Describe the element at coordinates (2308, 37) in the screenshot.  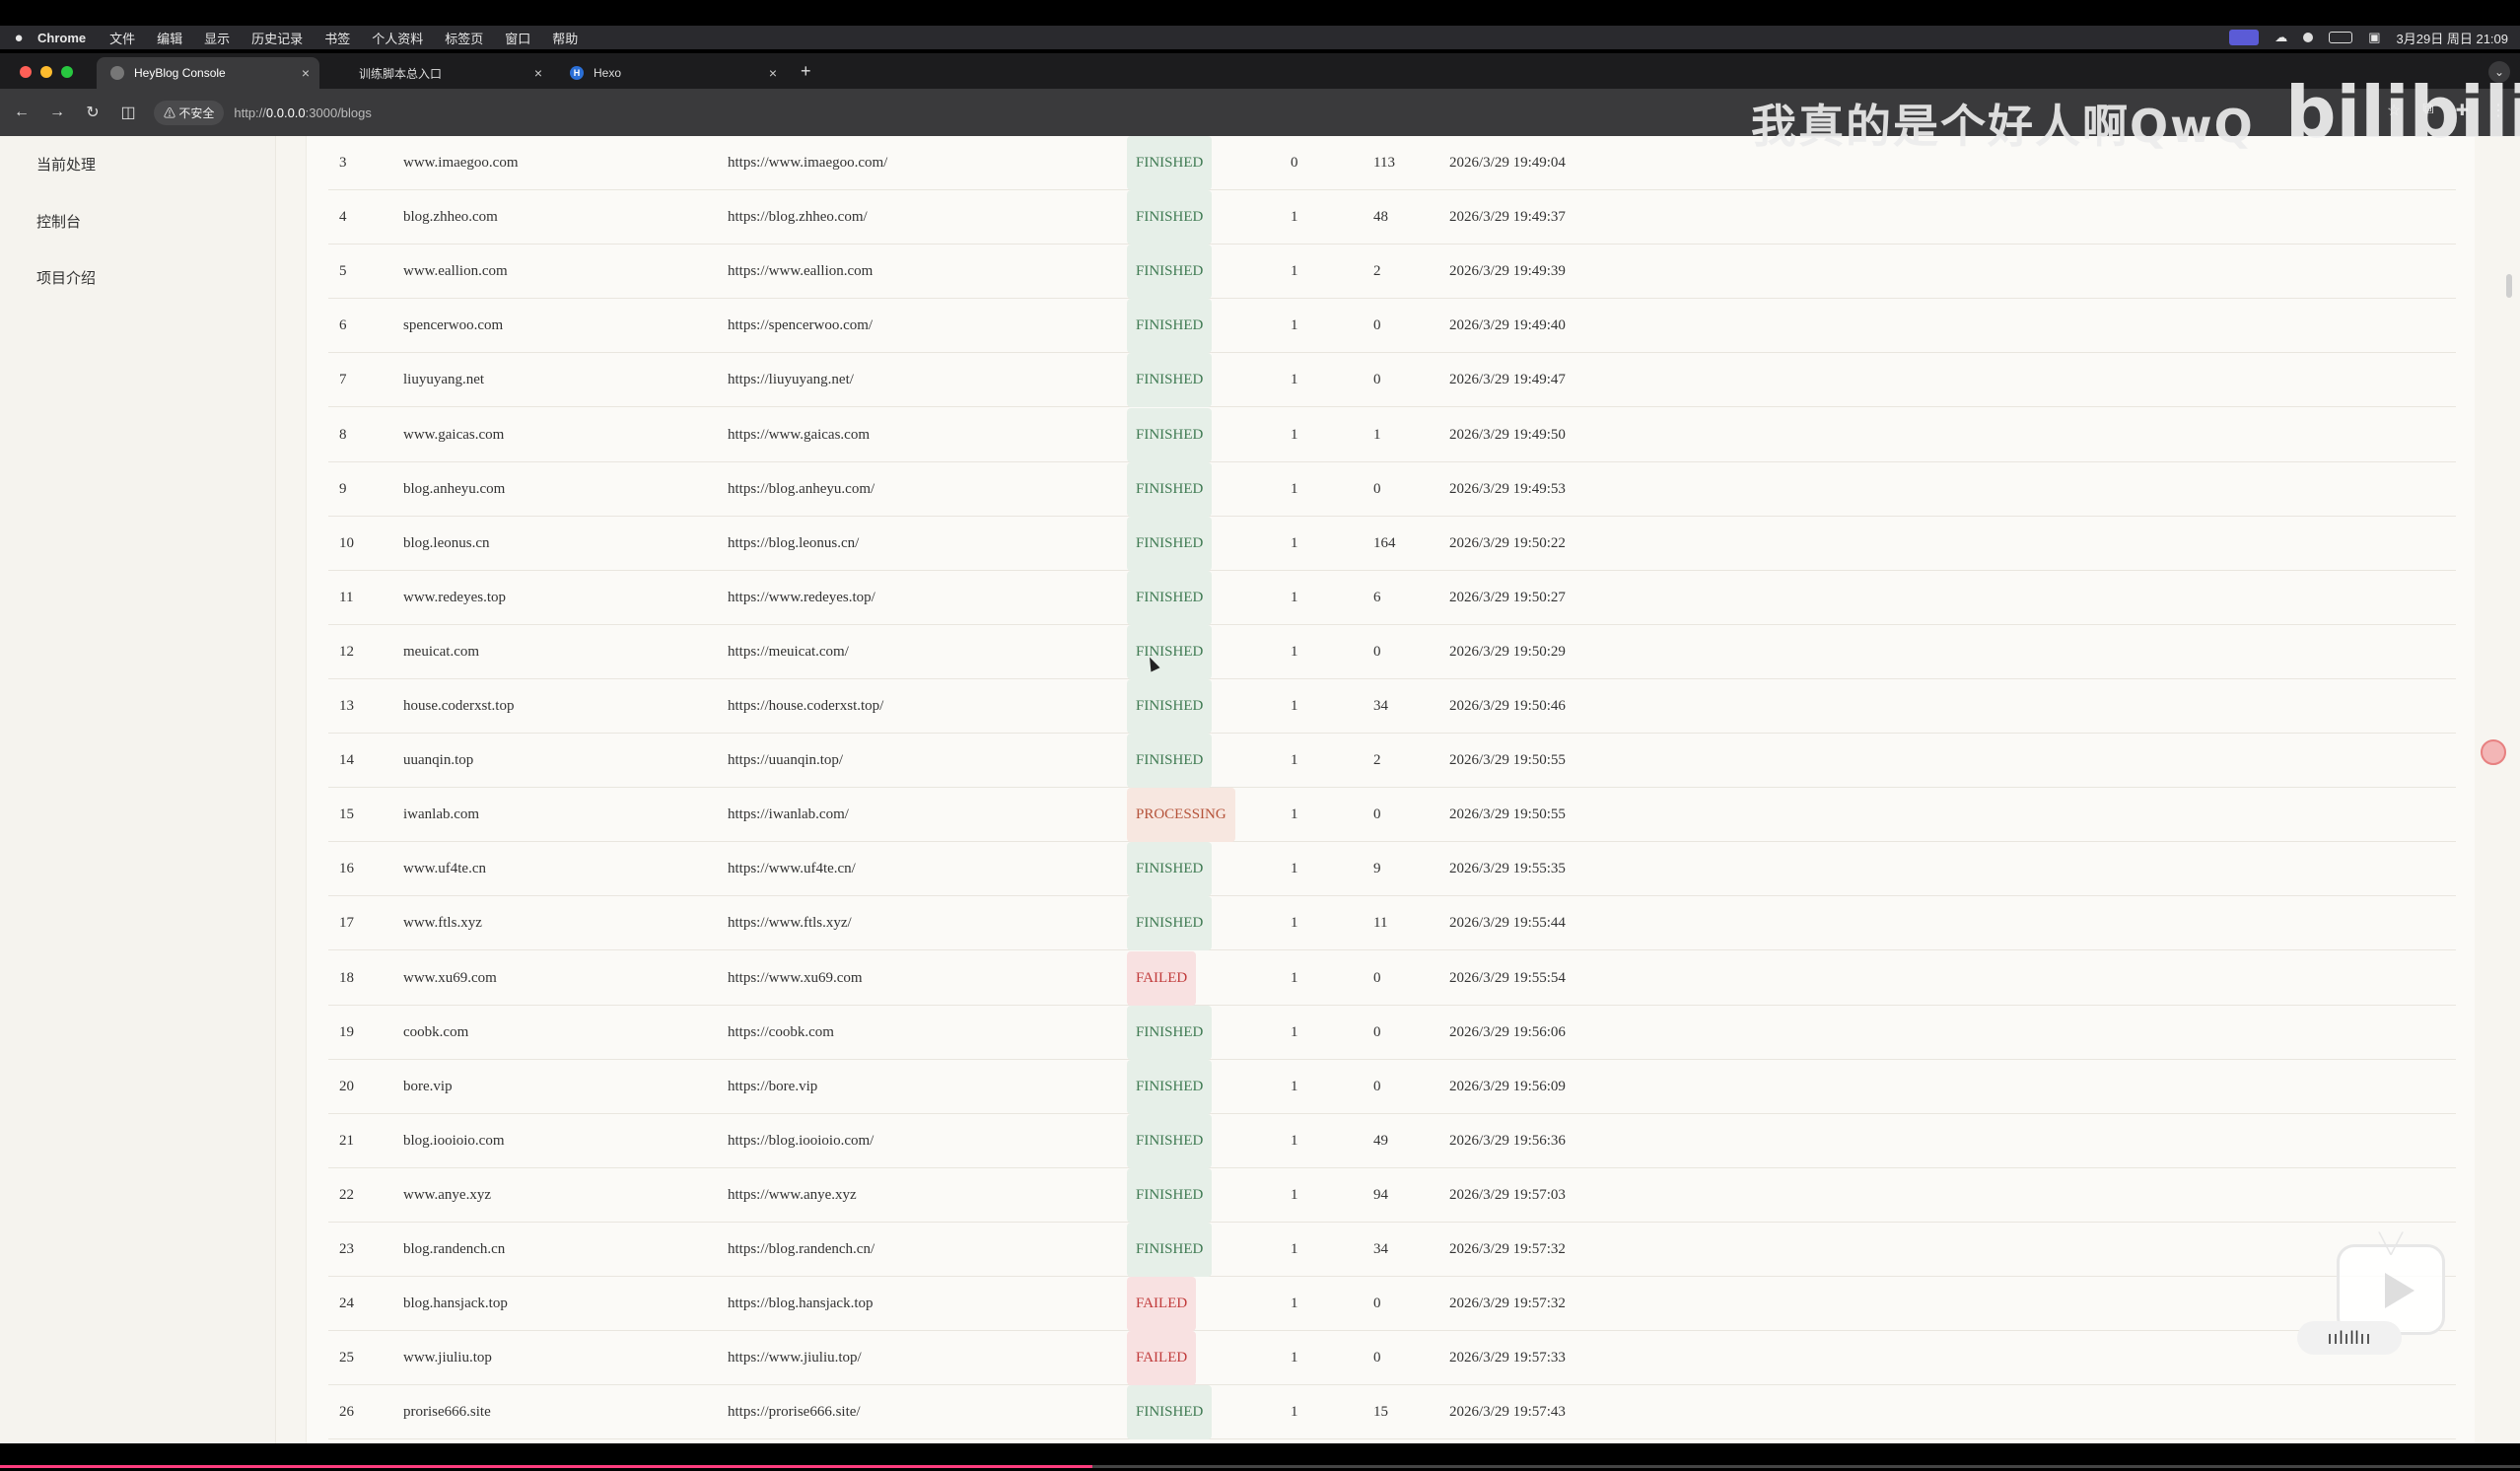
I see `record-icon` at that location.